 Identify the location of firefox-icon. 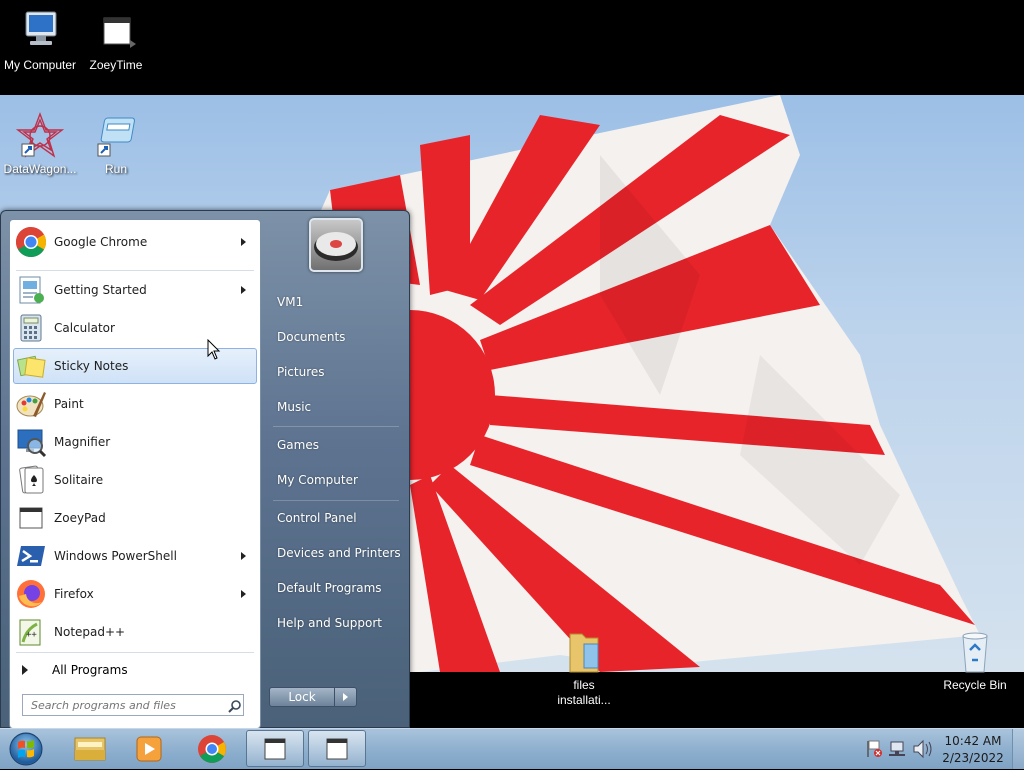
(31, 594).